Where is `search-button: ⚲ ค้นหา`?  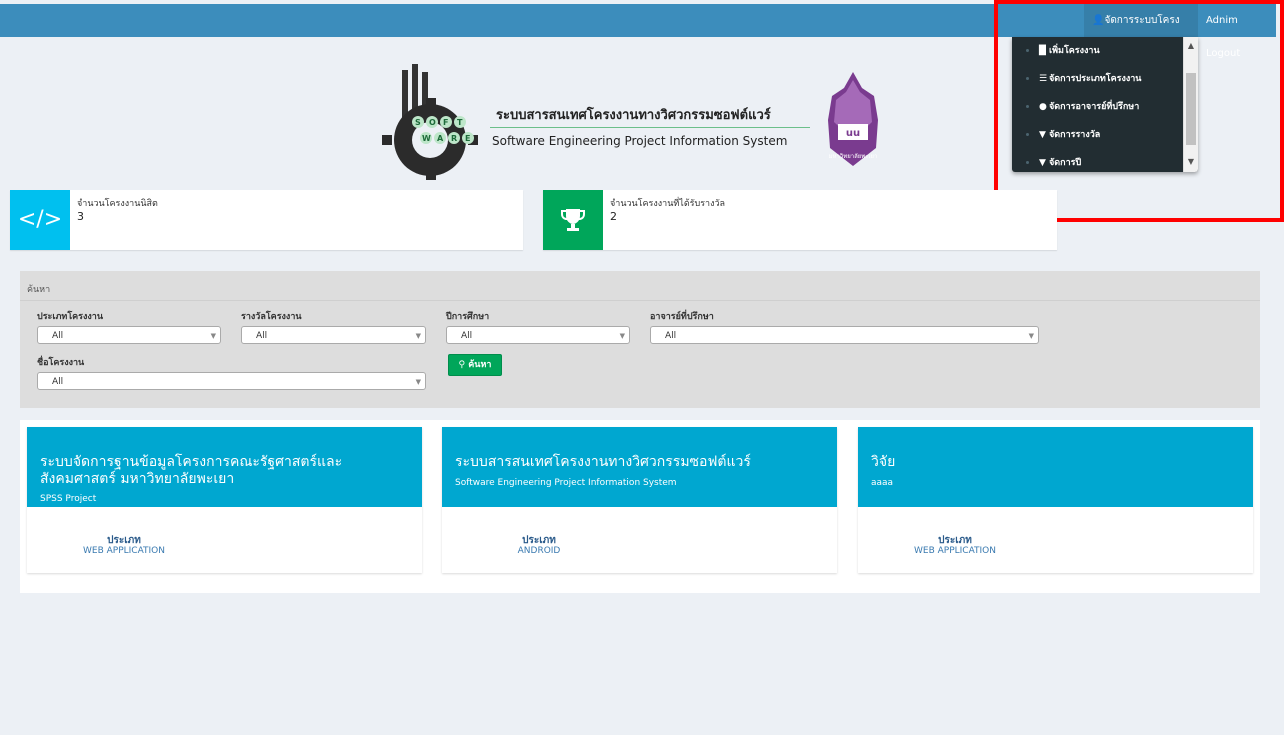 search-button: ⚲ ค้นหา is located at coordinates (475, 365).